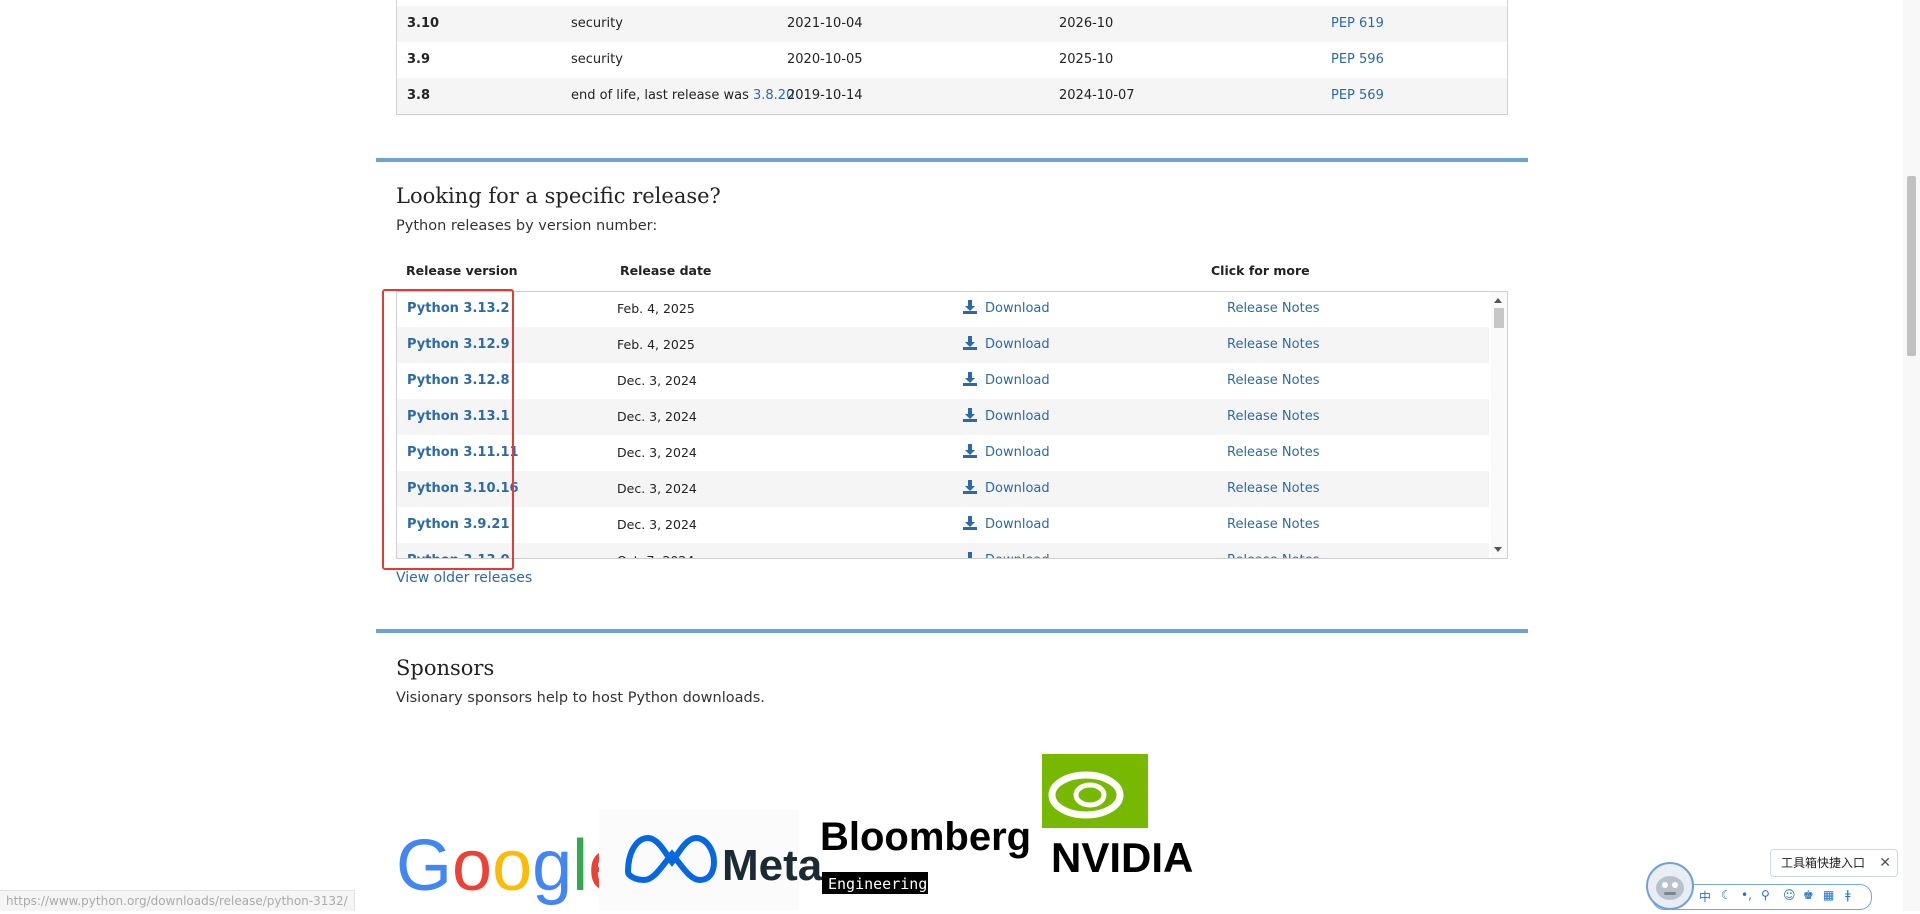 This screenshot has width=1920, height=914. Describe the element at coordinates (1823, 863) in the screenshot. I see `ime-tooltip-text: 工具箱快捷入口` at that location.